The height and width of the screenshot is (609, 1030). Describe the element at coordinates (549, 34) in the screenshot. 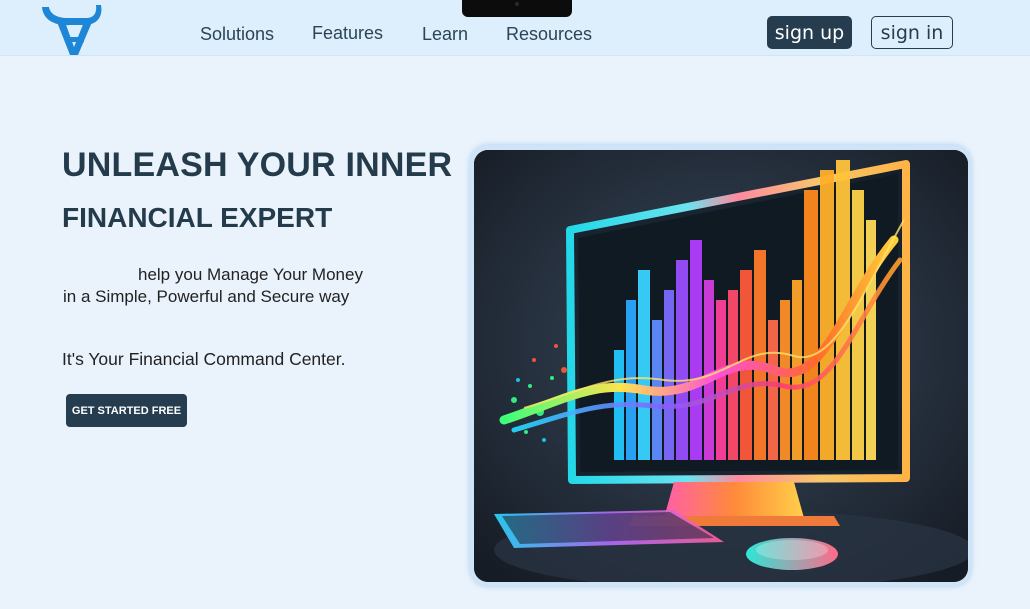

I see `nav-link-resources: Resources` at that location.